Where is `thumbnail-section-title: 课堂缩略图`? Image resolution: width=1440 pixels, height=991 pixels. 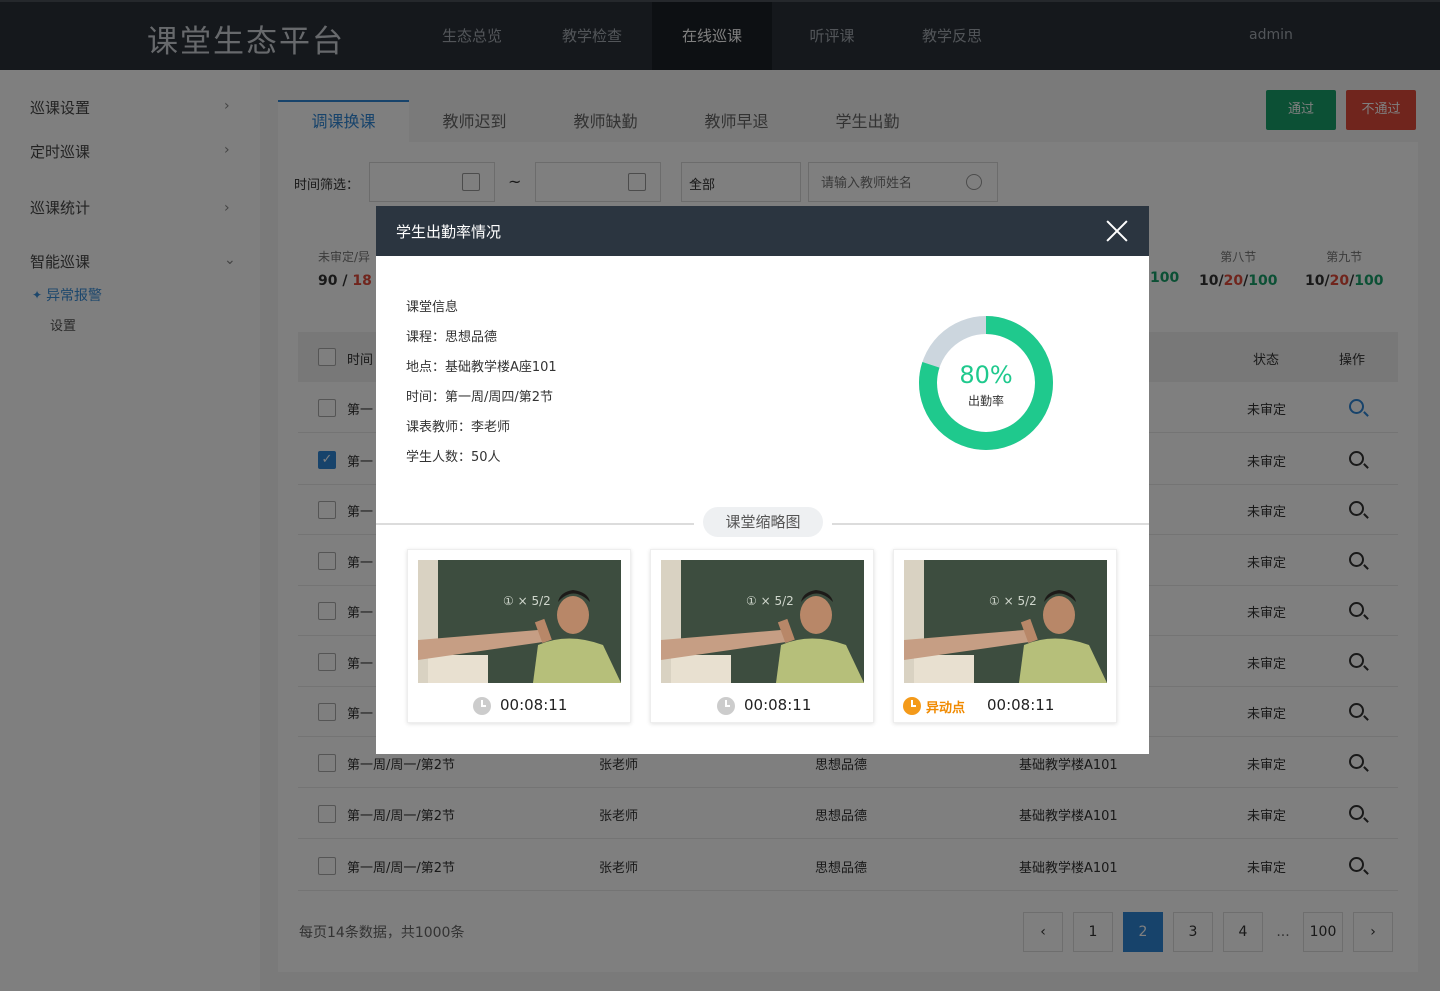
thumbnail-section-title: 课堂缩略图 is located at coordinates (763, 522).